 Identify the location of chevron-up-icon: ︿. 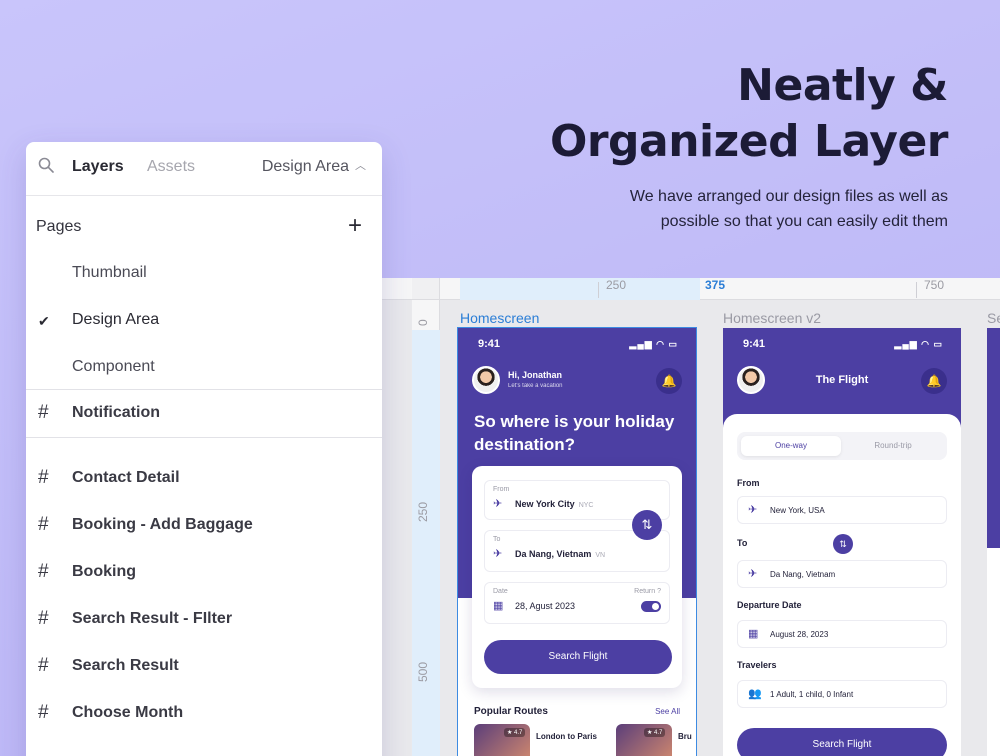
(360, 166).